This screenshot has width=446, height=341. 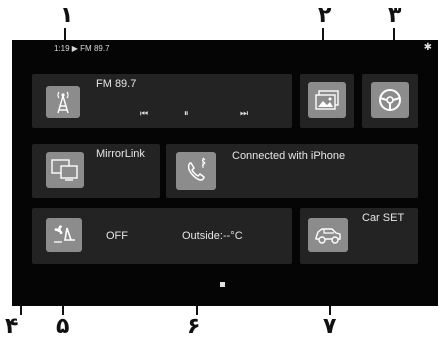 What do you see at coordinates (194, 326) in the screenshot?
I see `callout-6: ۶` at bounding box center [194, 326].